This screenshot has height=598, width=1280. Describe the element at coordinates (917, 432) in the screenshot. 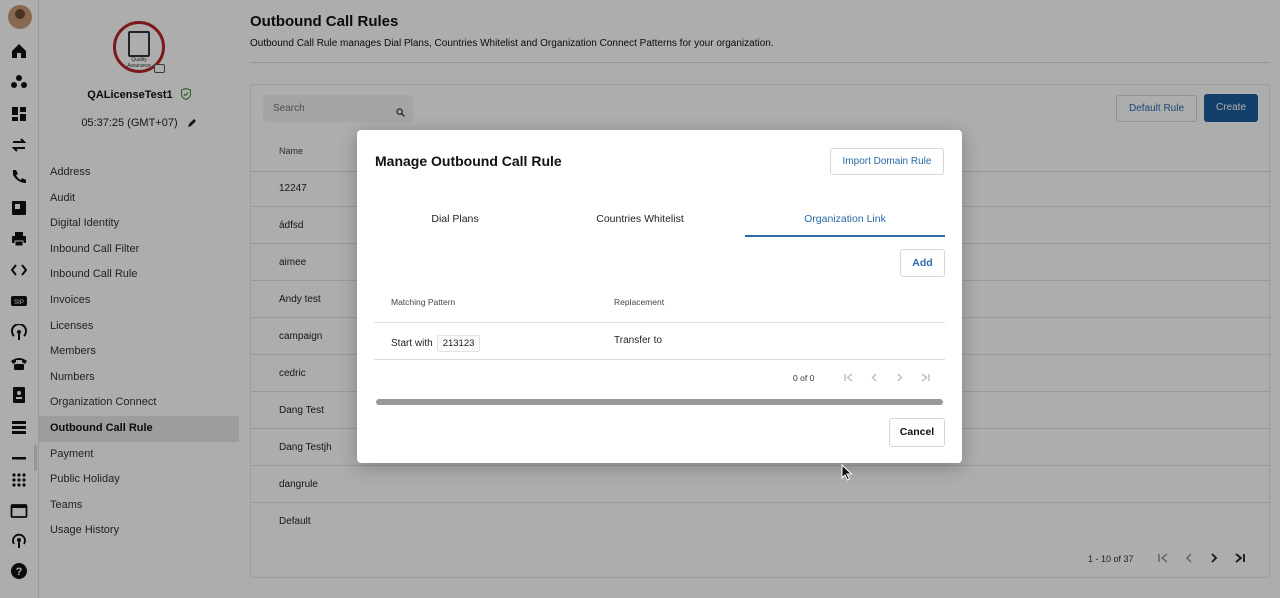

I see `cancel-button: Cancel` at that location.